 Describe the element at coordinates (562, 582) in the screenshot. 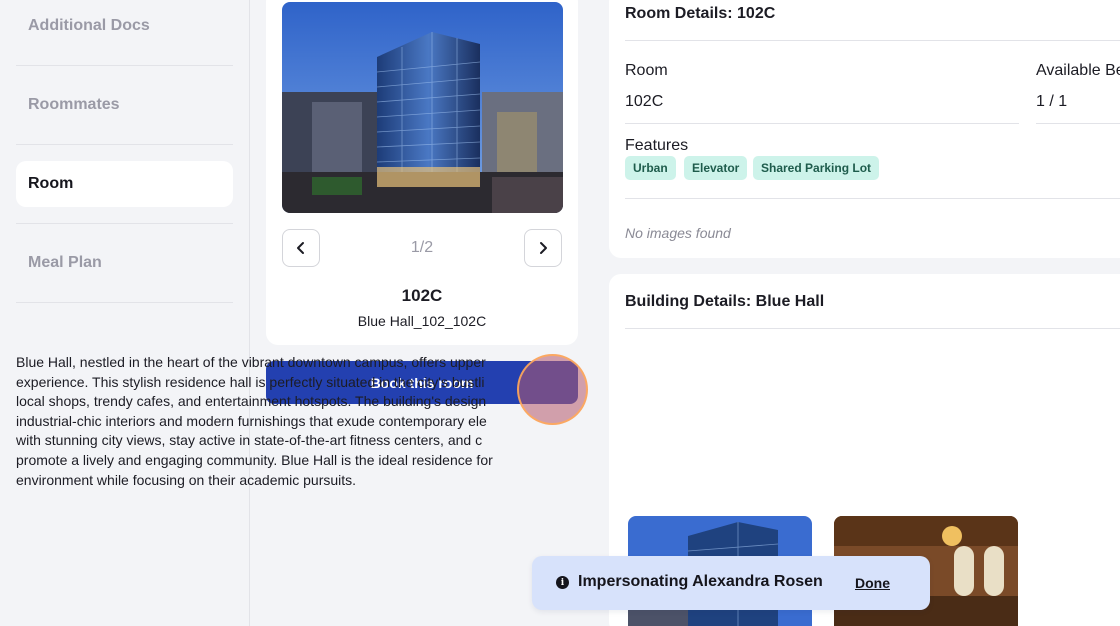

I see `info-icon: i` at that location.